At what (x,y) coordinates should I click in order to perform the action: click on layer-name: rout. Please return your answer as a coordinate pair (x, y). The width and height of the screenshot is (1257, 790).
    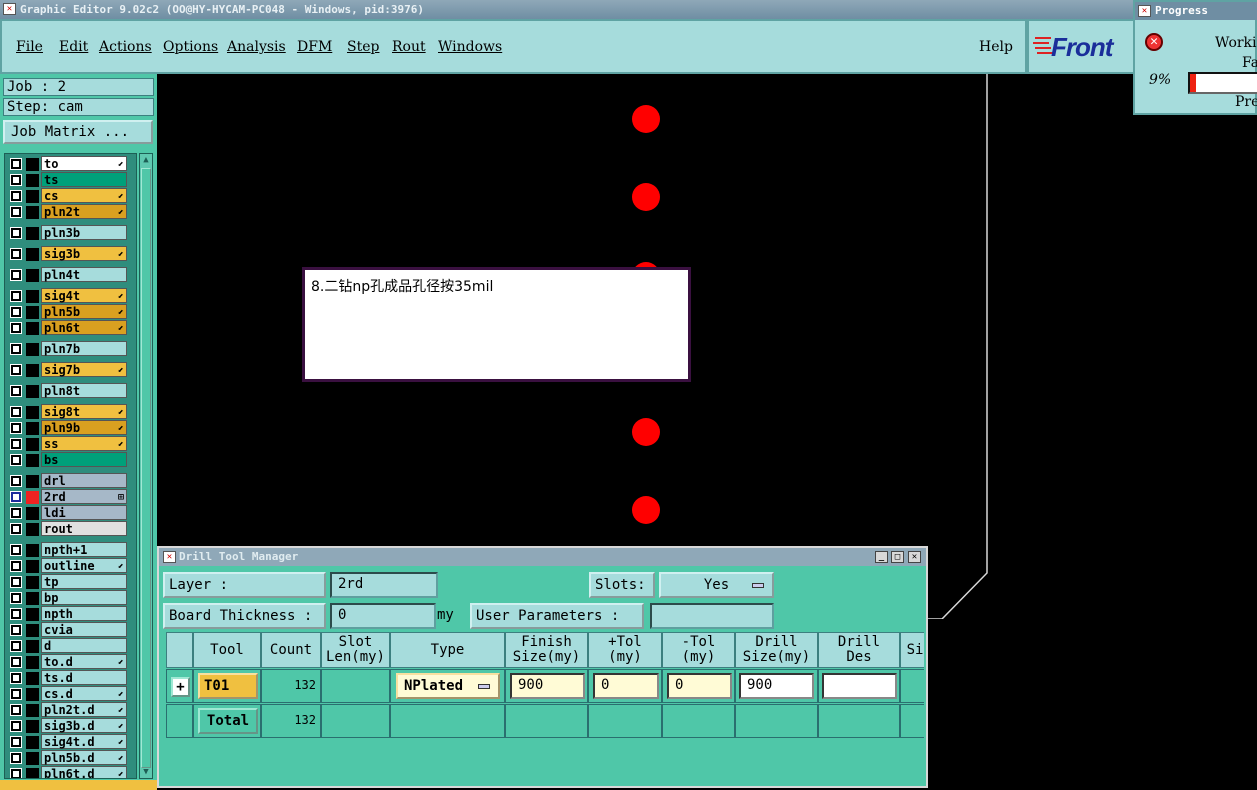
    Looking at the image, I should click on (84, 528).